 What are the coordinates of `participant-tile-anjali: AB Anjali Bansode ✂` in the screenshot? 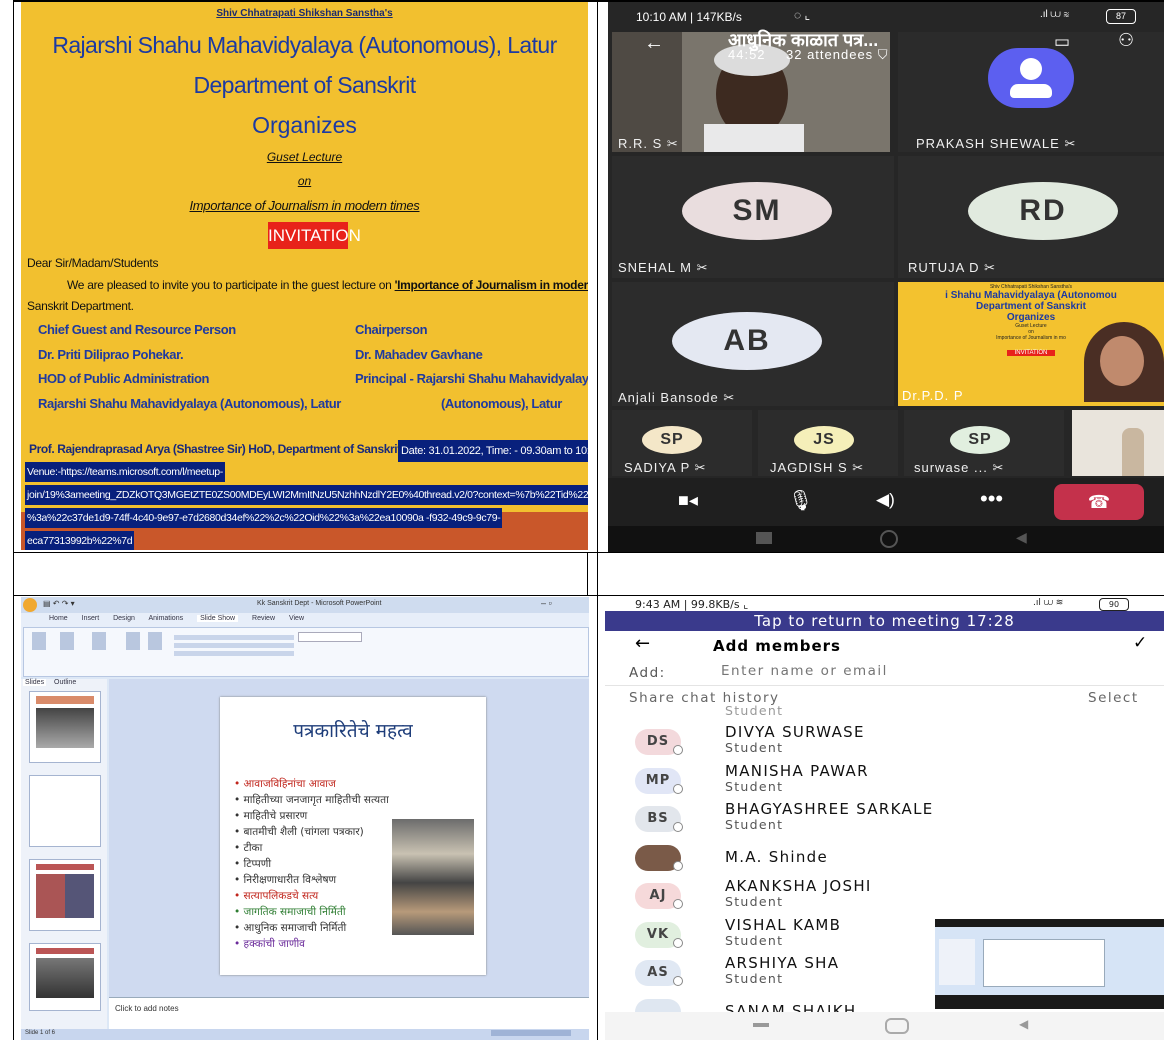 It's located at (753, 344).